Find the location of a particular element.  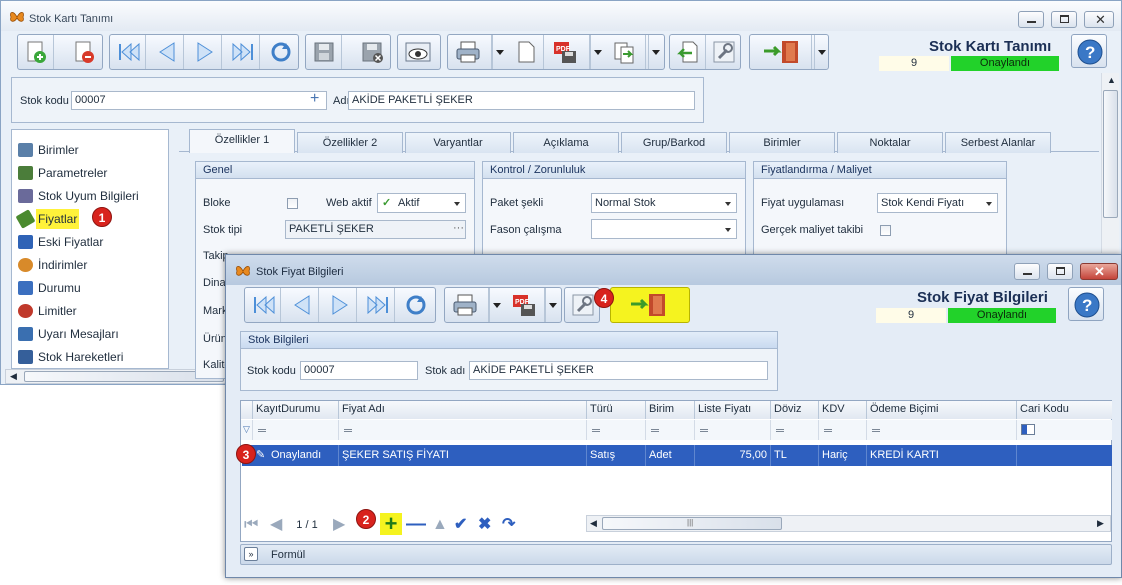

dlg-first-button is located at coordinates (263, 305).